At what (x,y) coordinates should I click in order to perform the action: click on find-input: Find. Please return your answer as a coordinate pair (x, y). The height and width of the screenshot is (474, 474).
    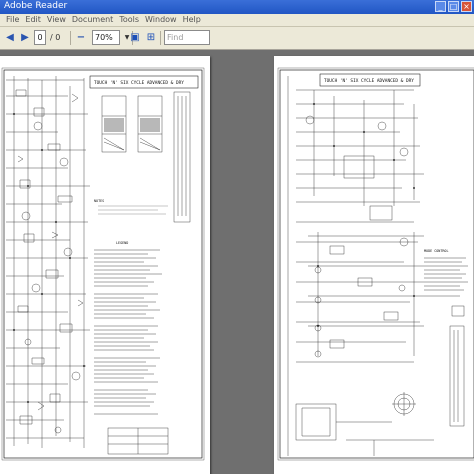
    Looking at the image, I should click on (187, 37).